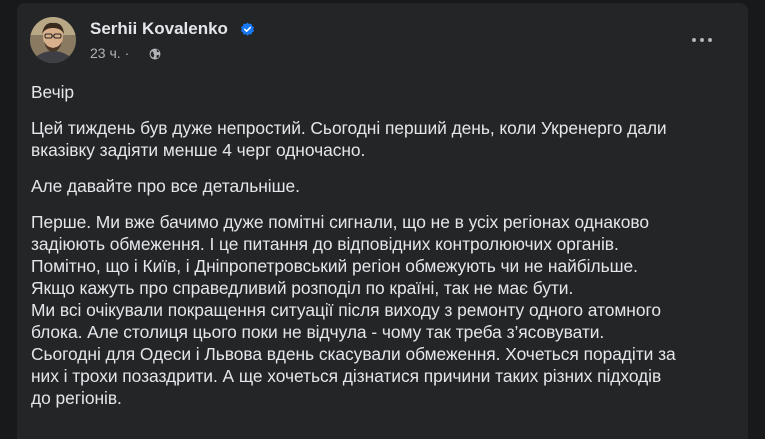  What do you see at coordinates (159, 29) in the screenshot?
I see `author-name: Serhii Kovalenko` at bounding box center [159, 29].